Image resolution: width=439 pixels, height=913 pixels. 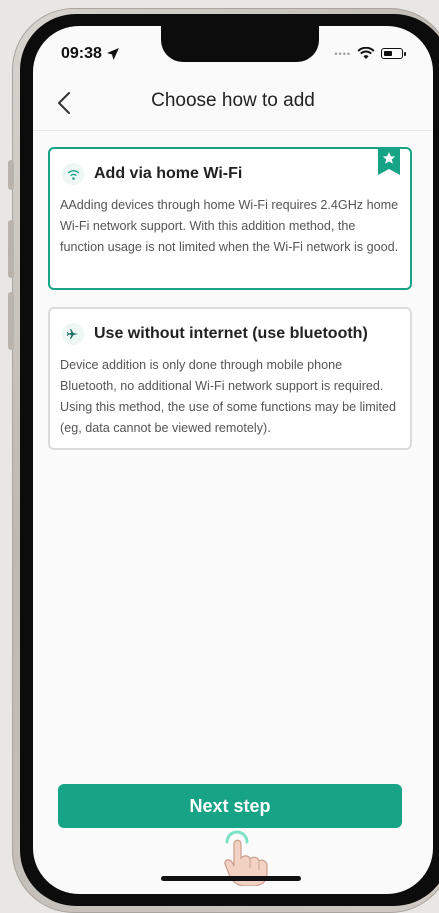 I want to click on option-title: Use without internet (use bluetooth), so click(x=231, y=333).